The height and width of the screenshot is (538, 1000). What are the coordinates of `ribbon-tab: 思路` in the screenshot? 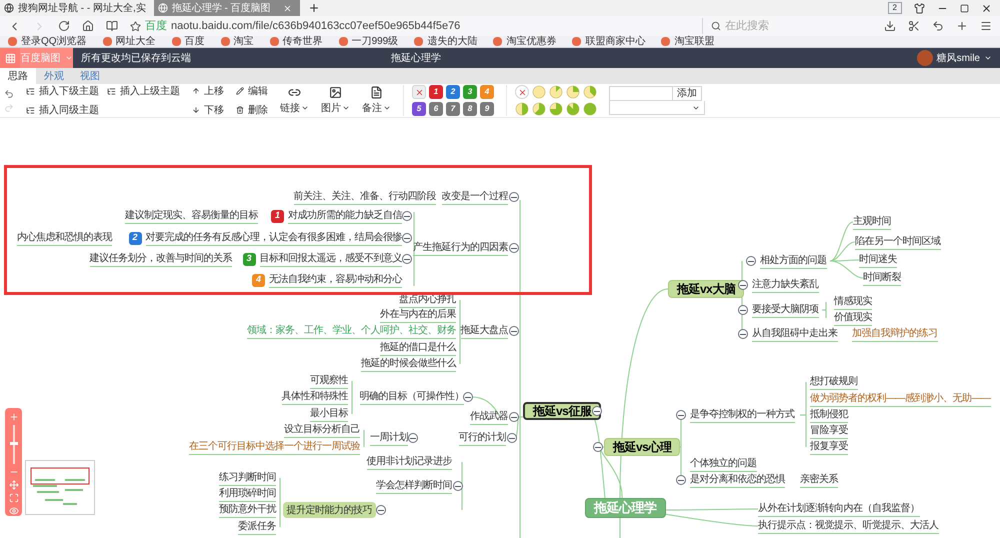 It's located at (18, 76).